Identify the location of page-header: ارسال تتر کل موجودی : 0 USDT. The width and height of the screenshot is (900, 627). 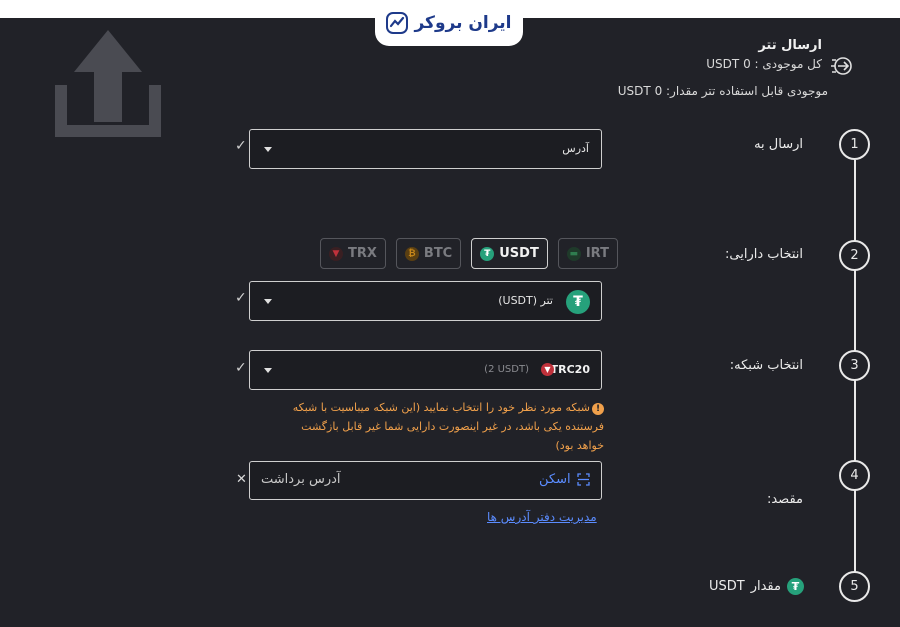
(764, 59).